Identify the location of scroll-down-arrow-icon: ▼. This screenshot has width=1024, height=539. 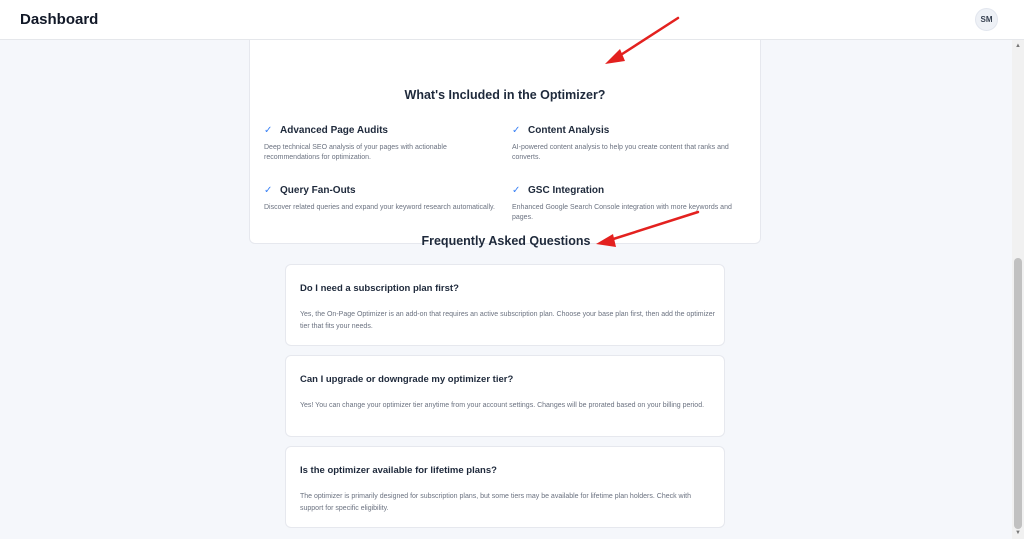
(1018, 533).